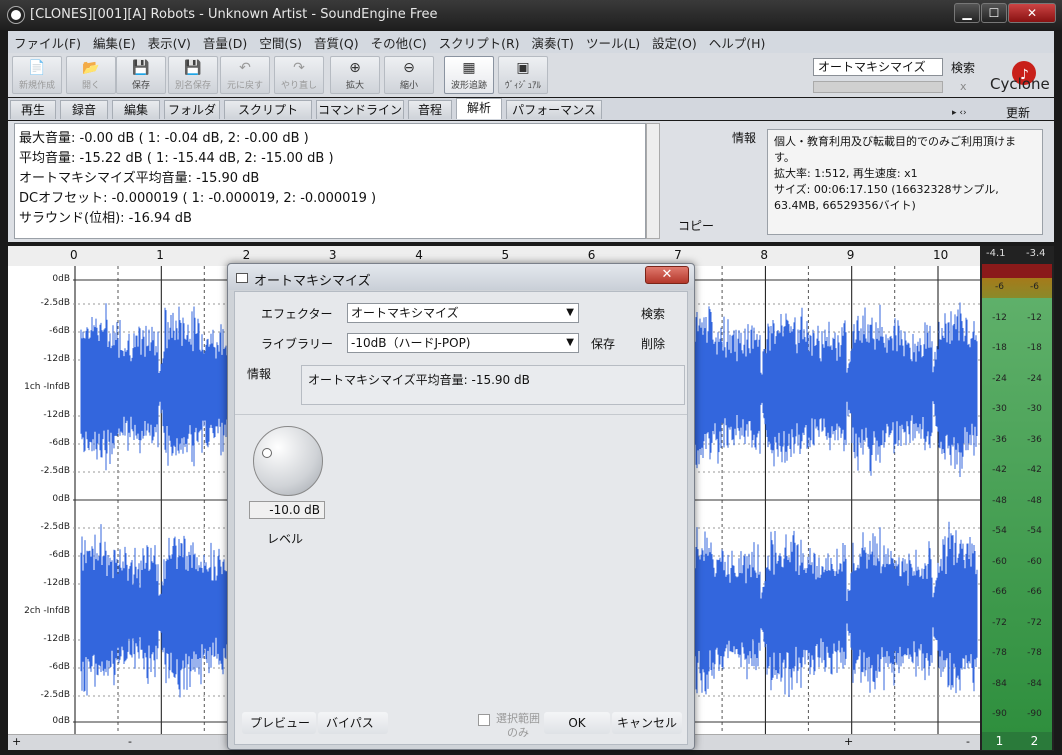 This screenshot has width=1062, height=755. What do you see at coordinates (192, 109) in the screenshot?
I see `tab: フォルダ` at bounding box center [192, 109].